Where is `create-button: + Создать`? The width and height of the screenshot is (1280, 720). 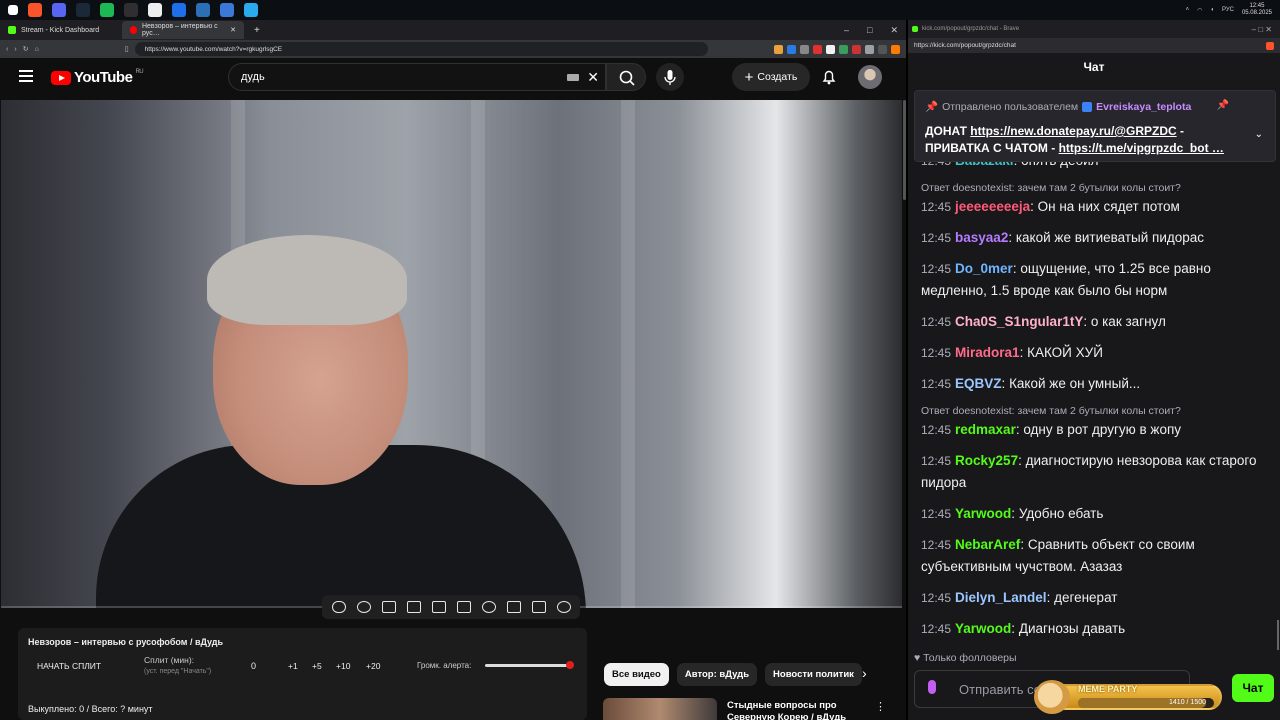 create-button: + Создать is located at coordinates (771, 77).